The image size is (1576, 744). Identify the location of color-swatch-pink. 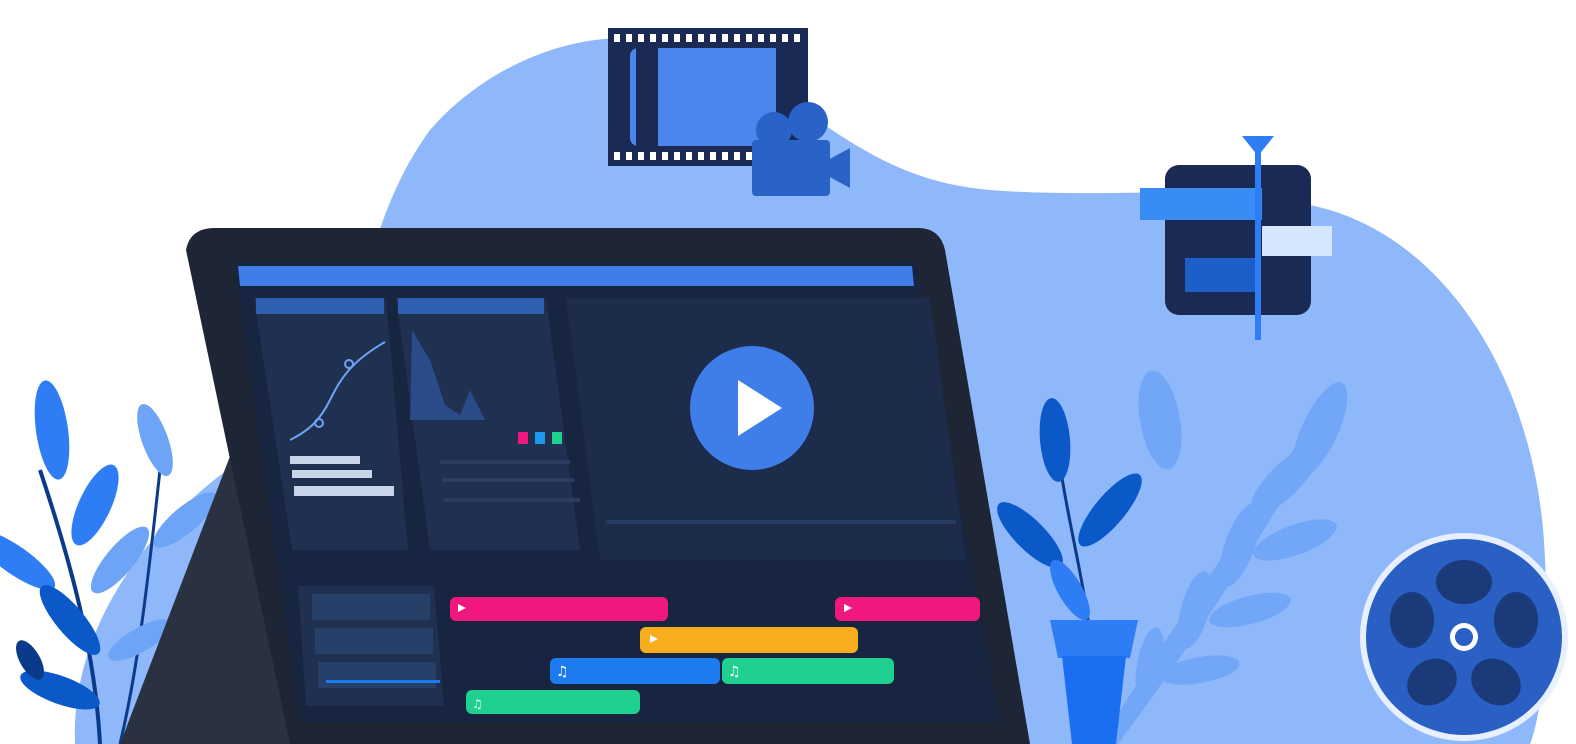
(523, 438).